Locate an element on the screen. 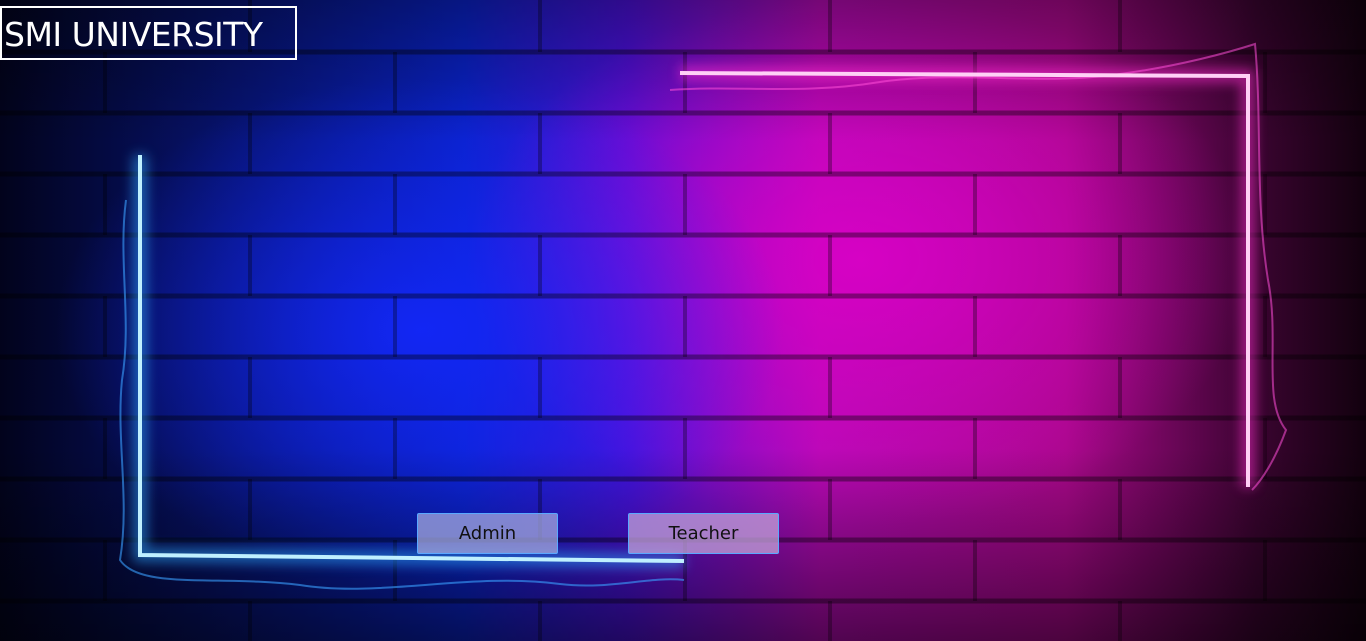  teacher-button: Teacher is located at coordinates (703, 533).